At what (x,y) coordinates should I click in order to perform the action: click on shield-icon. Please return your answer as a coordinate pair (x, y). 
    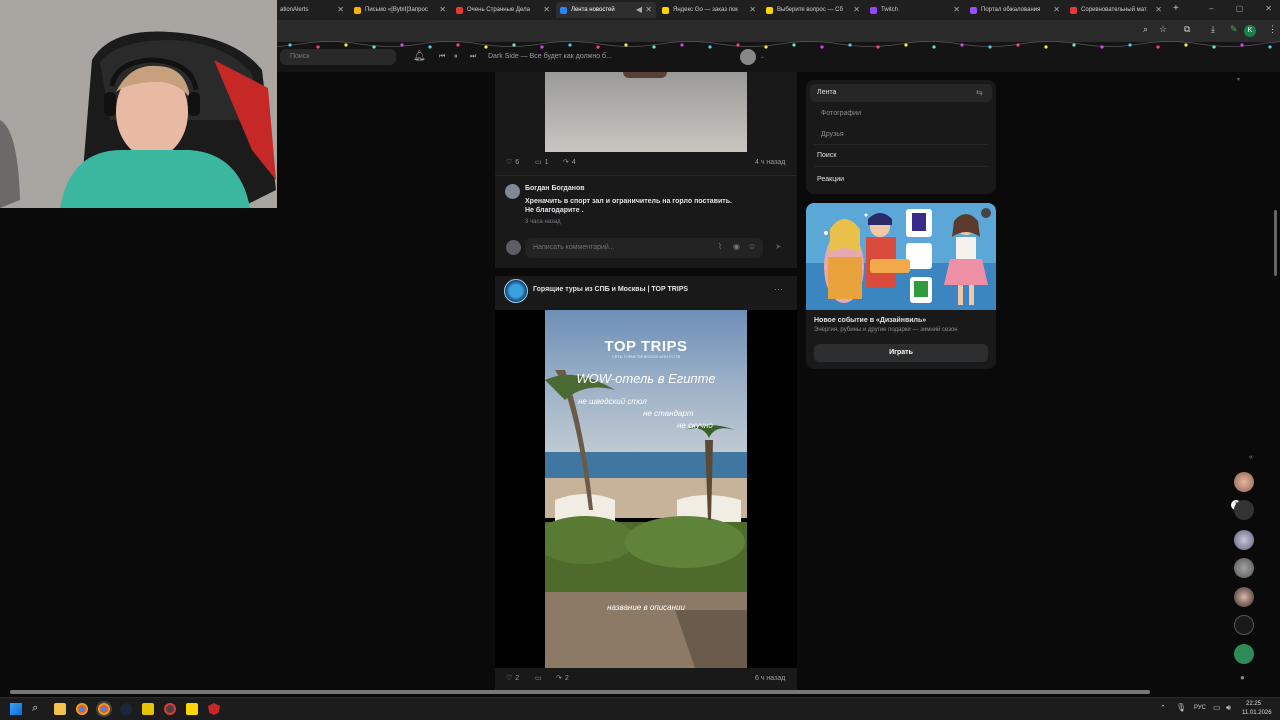
    Looking at the image, I should click on (214, 709).